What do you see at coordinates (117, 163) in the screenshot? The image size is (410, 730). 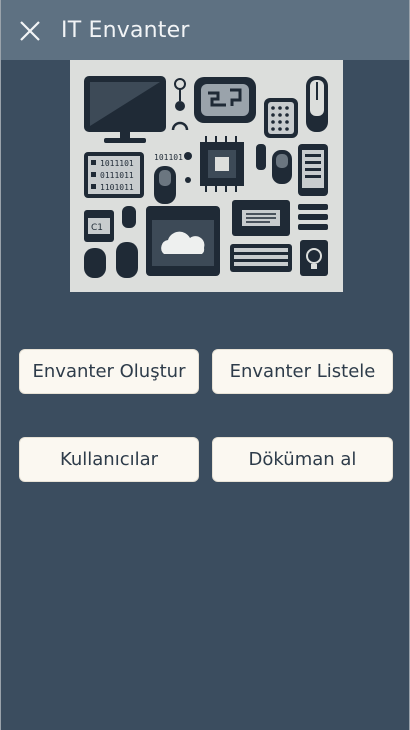 I see `svg-text: 1011101` at bounding box center [117, 163].